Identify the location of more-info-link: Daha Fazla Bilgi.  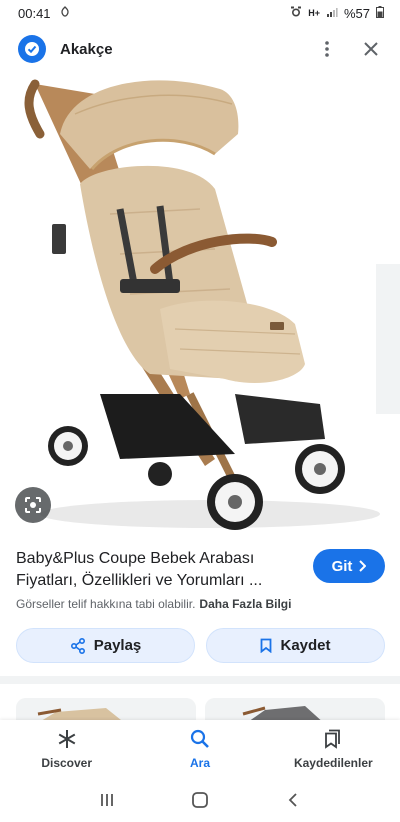
(245, 604).